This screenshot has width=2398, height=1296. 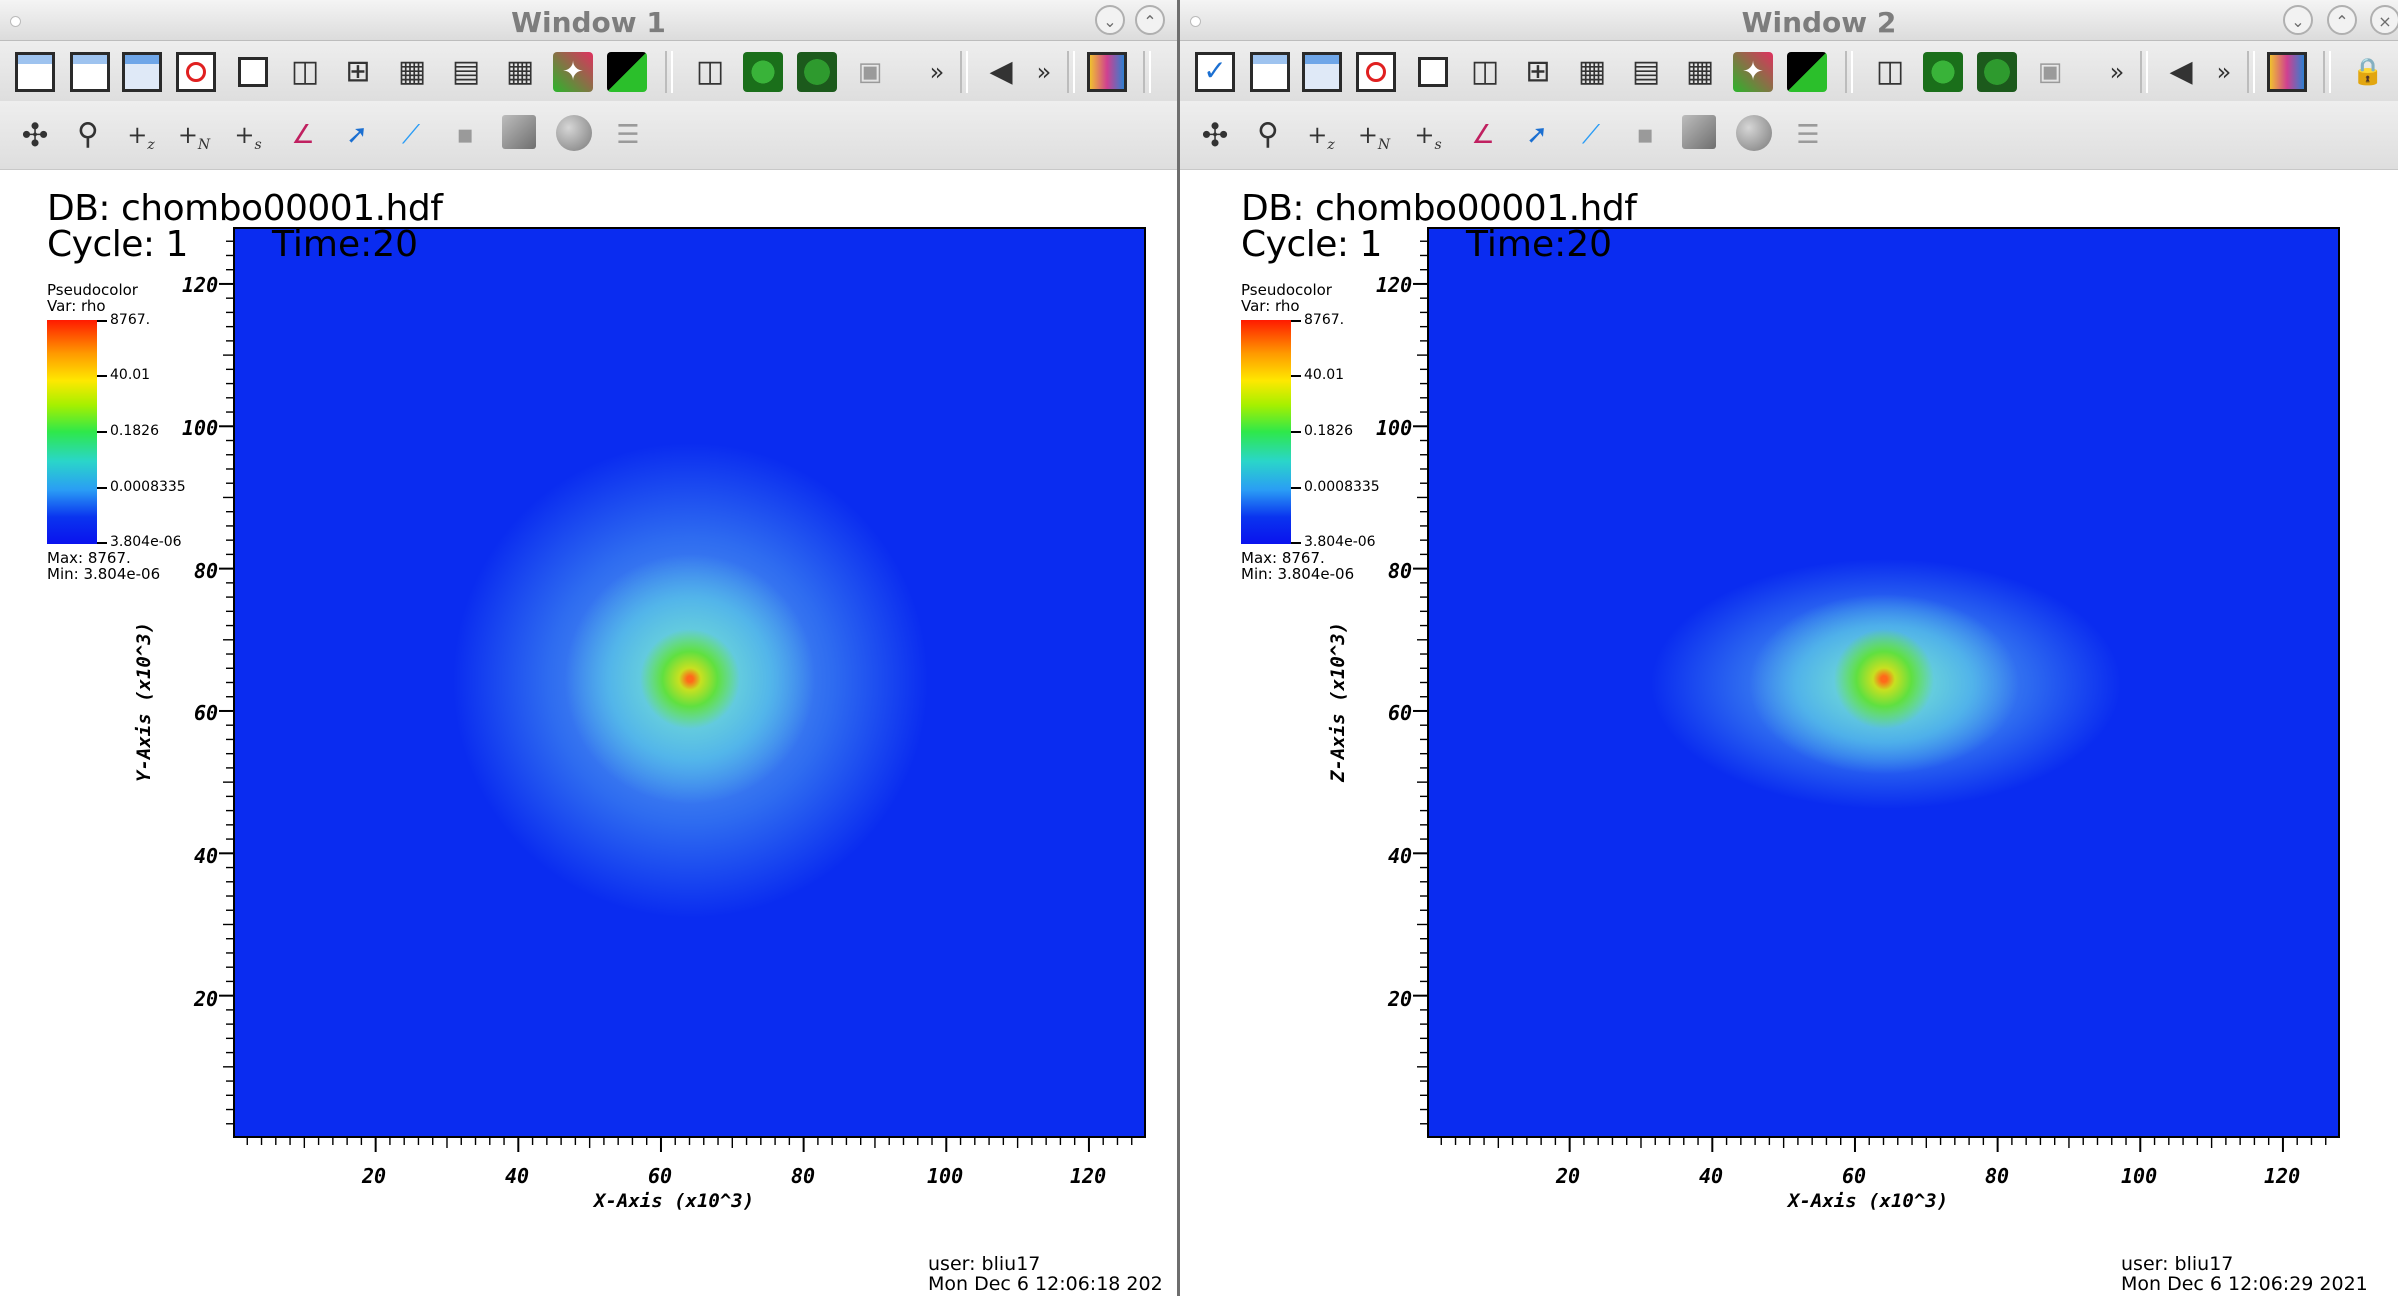 What do you see at coordinates (1400, 999) in the screenshot?
I see `y-tick-label: 20` at bounding box center [1400, 999].